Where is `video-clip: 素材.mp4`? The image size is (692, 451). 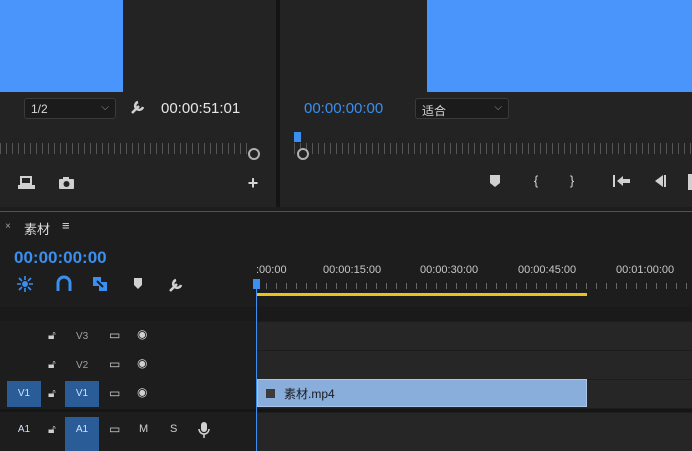
video-clip: 素材.mp4 is located at coordinates (422, 393).